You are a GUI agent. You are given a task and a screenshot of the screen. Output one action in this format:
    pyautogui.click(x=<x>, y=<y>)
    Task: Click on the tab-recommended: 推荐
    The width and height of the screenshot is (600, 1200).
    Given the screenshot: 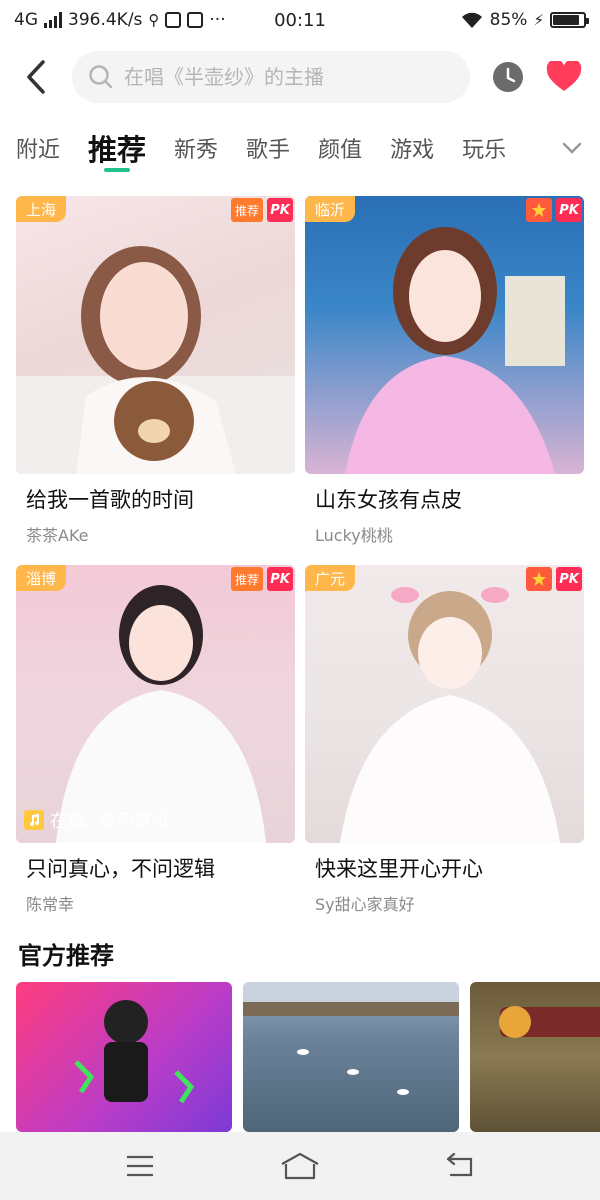 What is the action you would take?
    pyautogui.click(x=117, y=148)
    